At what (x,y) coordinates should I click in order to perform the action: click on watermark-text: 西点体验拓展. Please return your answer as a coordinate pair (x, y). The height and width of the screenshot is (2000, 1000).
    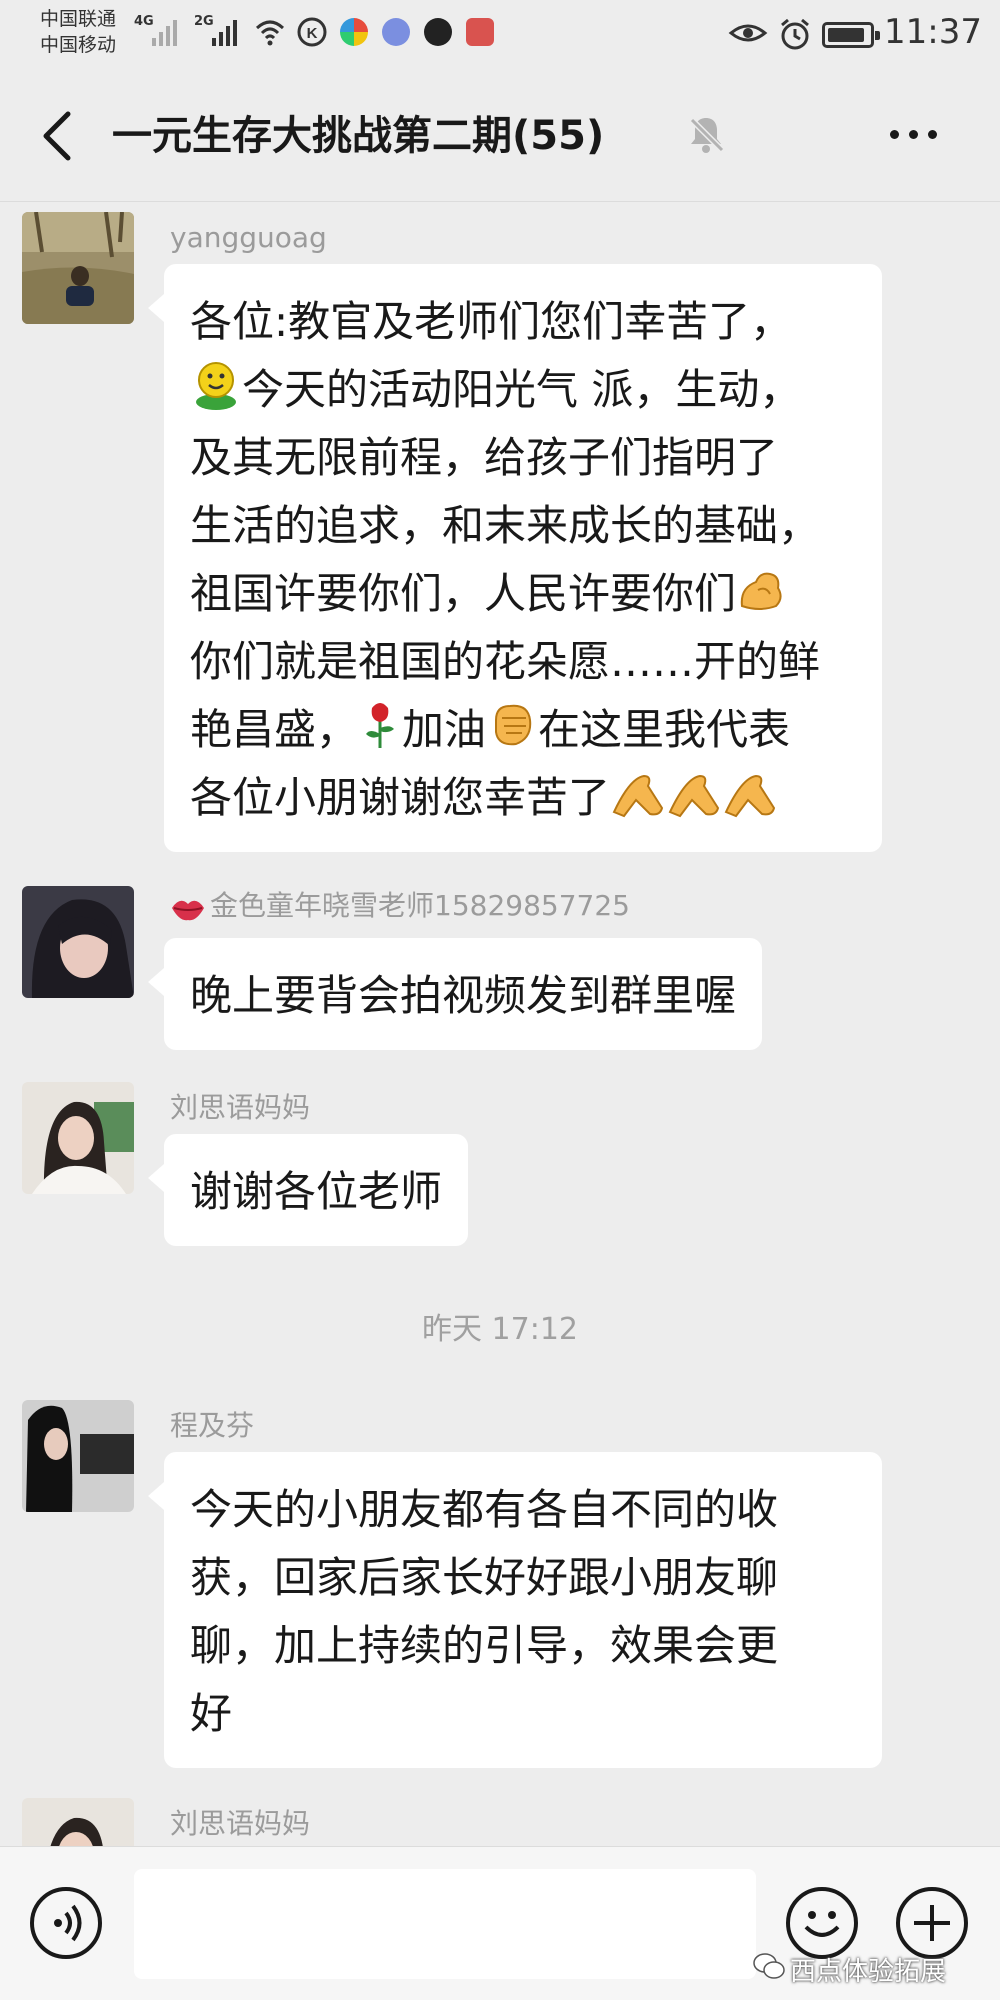
    Looking at the image, I should click on (868, 1972).